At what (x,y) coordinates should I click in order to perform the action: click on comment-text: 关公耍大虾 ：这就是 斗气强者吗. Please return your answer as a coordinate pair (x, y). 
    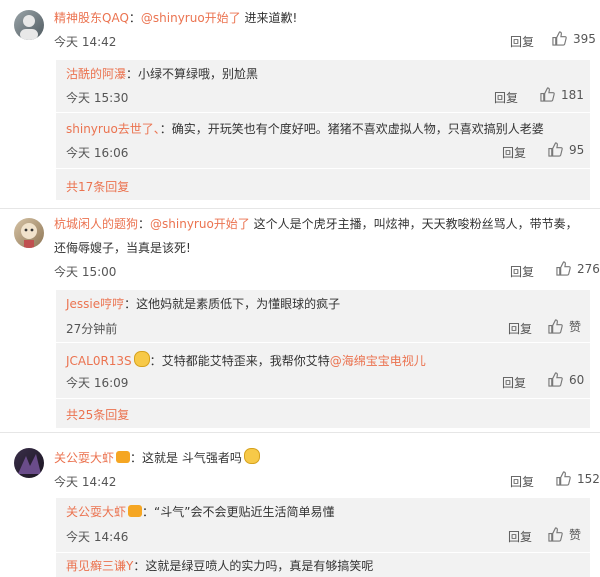
    Looking at the image, I should click on (157, 457).